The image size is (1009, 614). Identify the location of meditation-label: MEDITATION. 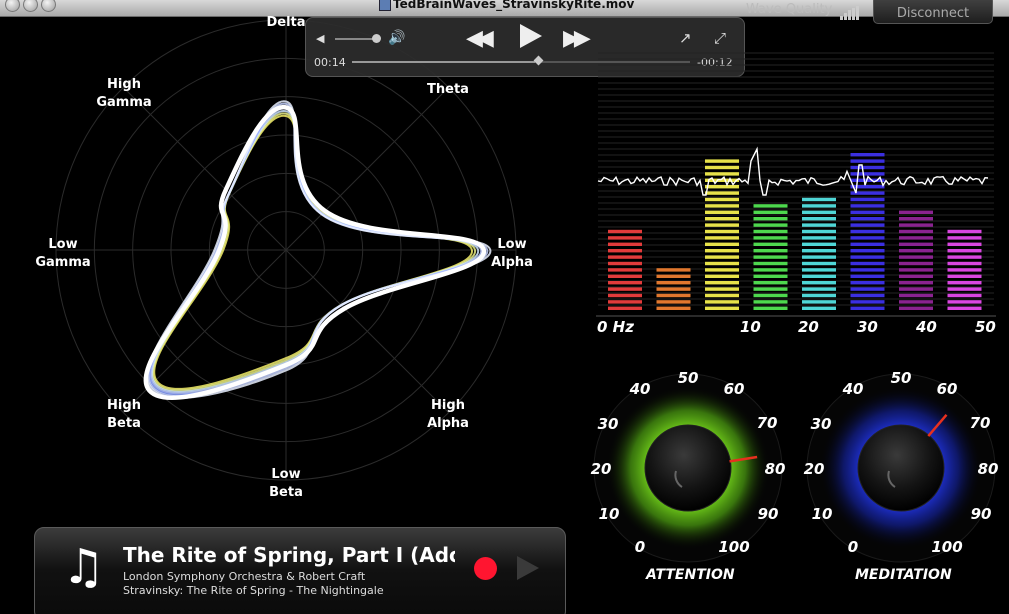
(903, 575).